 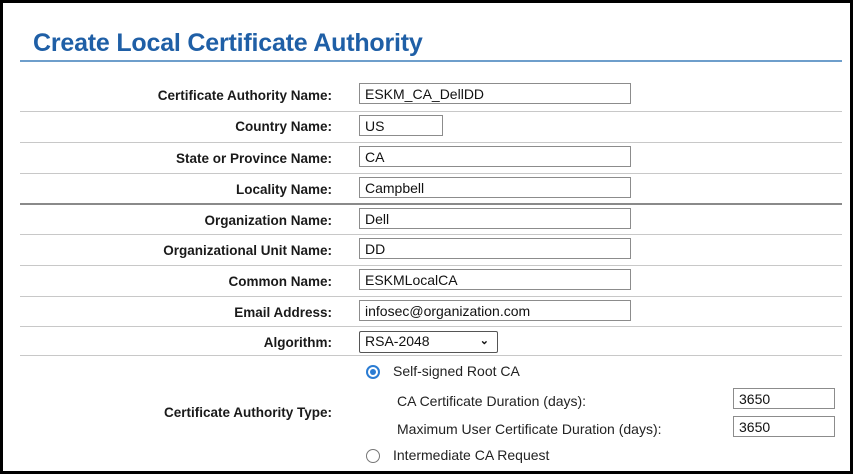 What do you see at coordinates (283, 189) in the screenshot?
I see `locality-label: Locality Name:` at bounding box center [283, 189].